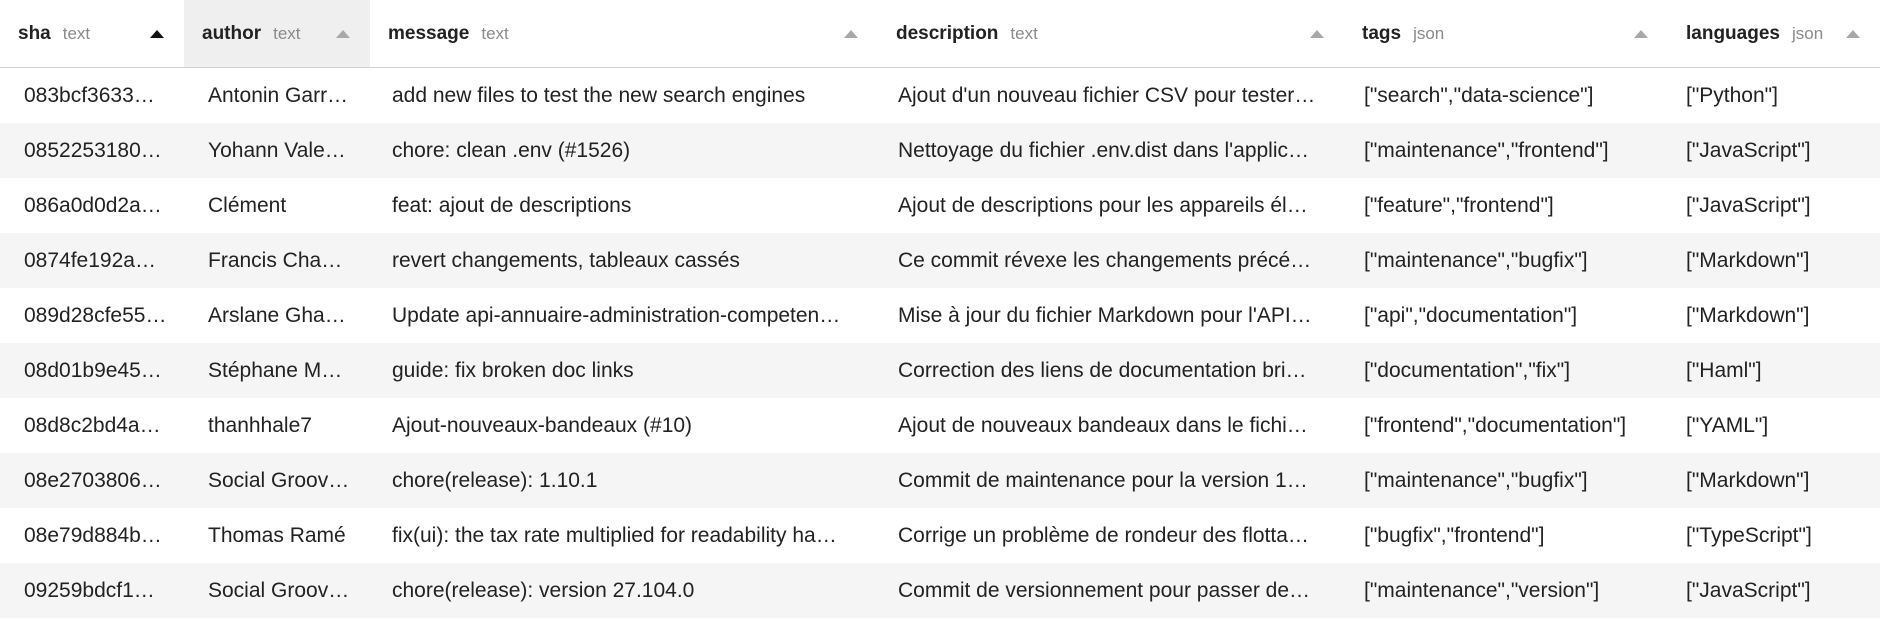 Image resolution: width=1880 pixels, height=620 pixels. Describe the element at coordinates (1774, 95) in the screenshot. I see `cell-languages: ["Python"]` at that location.